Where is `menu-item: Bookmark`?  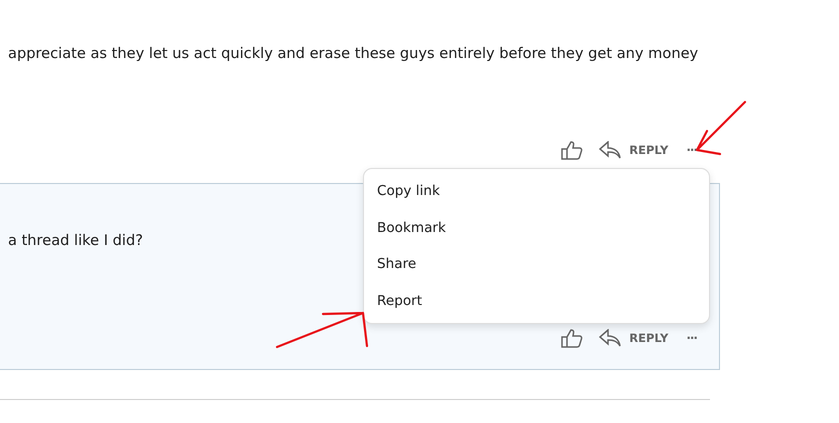
menu-item: Bookmark is located at coordinates (536, 228).